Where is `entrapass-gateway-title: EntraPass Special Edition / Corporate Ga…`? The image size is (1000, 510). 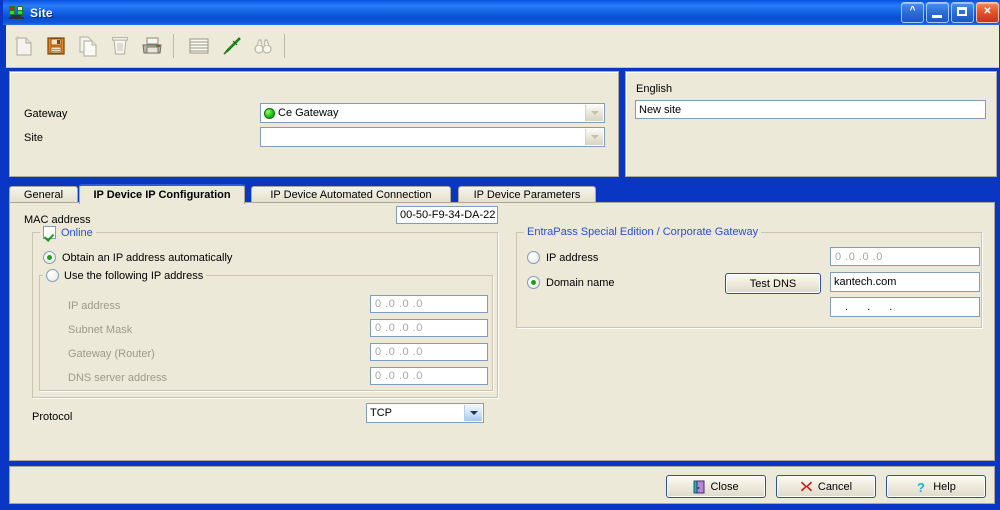
entrapass-gateway-title: EntraPass Special Edition / Corporate Ga… is located at coordinates (643, 232).